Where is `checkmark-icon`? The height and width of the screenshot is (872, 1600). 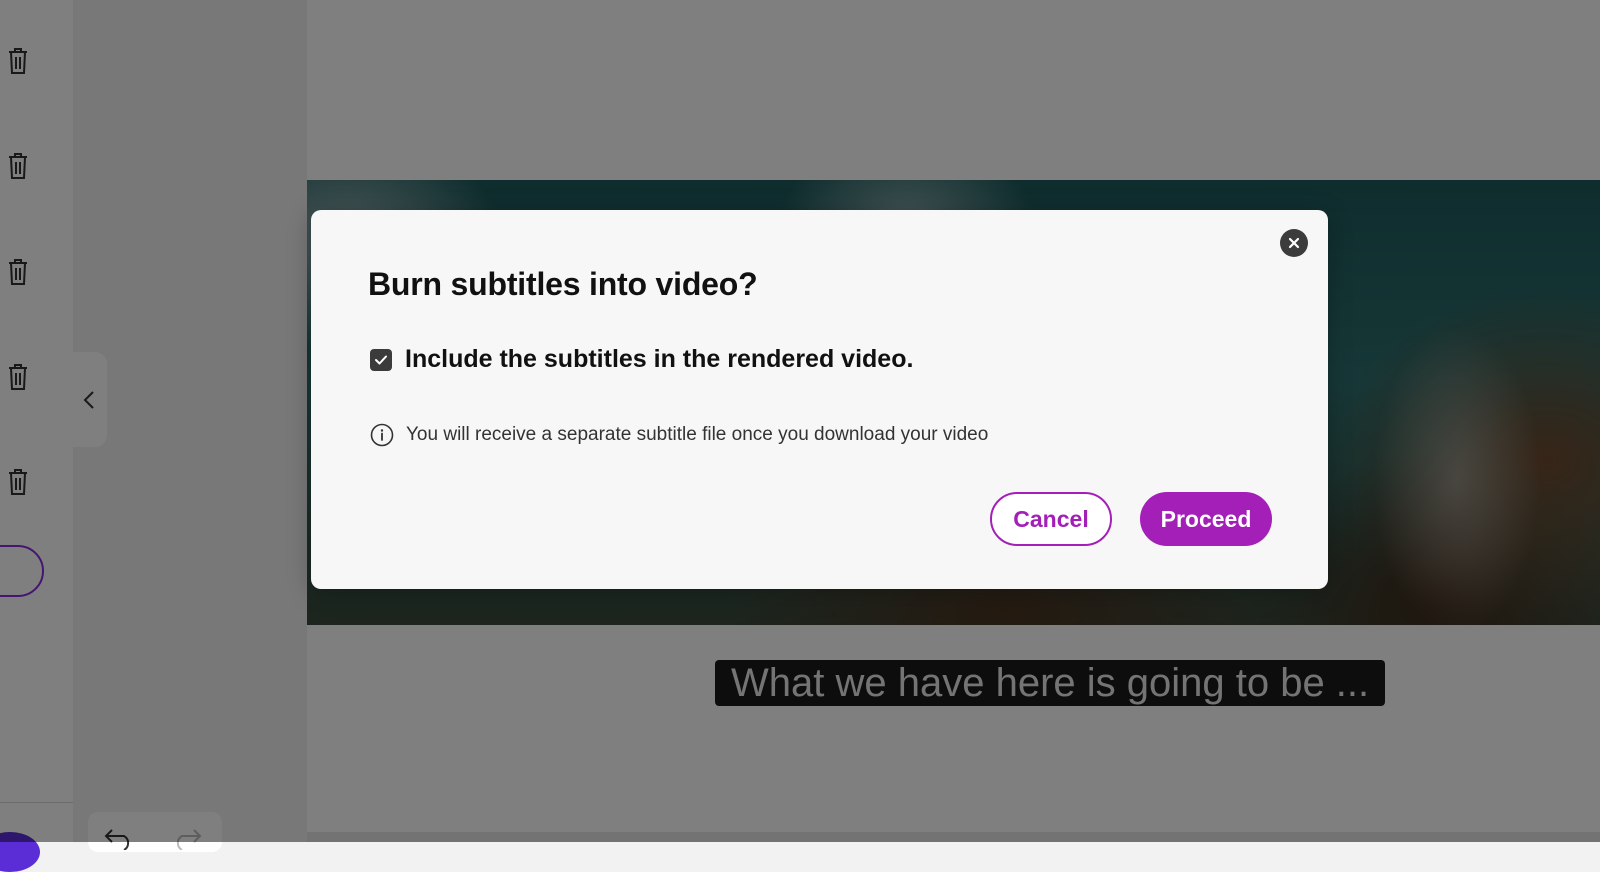
checkmark-icon is located at coordinates (381, 359).